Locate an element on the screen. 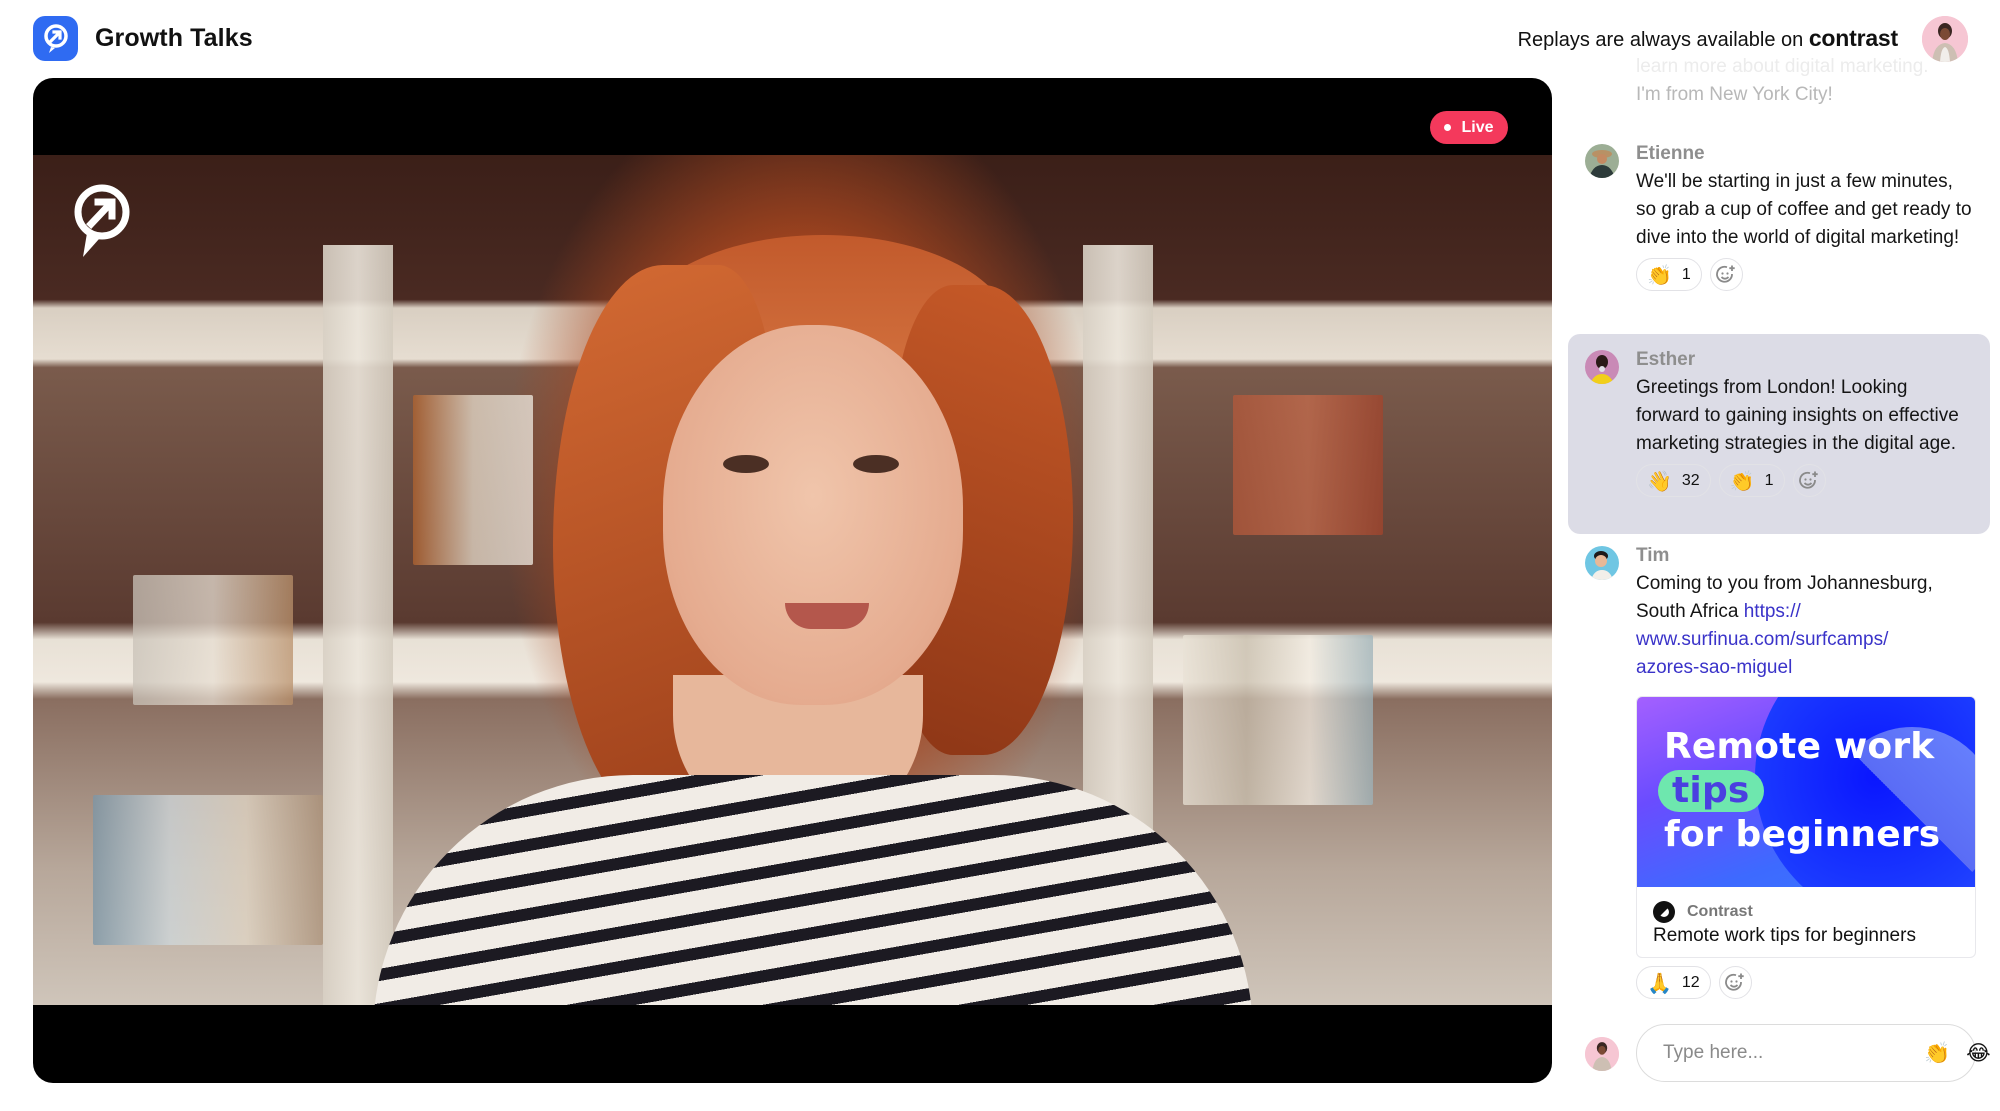 Image resolution: width=2000 pixels, height=1111 pixels. reaction-bar: 🙏 12 is located at coordinates (1694, 983).